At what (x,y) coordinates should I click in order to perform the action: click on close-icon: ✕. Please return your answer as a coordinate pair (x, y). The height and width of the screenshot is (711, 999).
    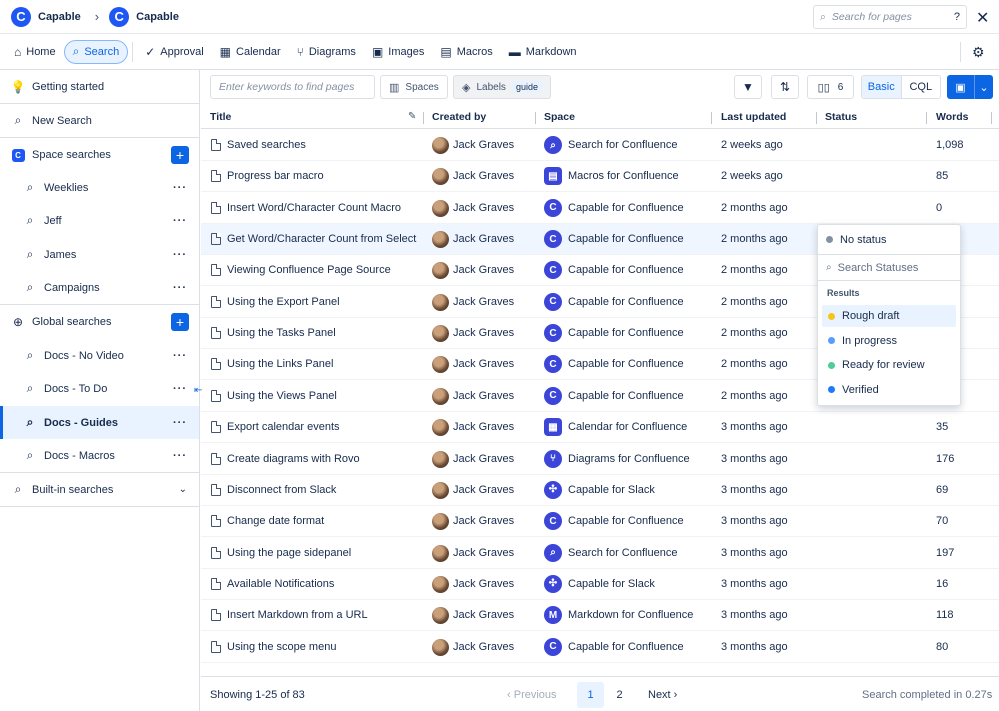
    Looking at the image, I should click on (982, 18).